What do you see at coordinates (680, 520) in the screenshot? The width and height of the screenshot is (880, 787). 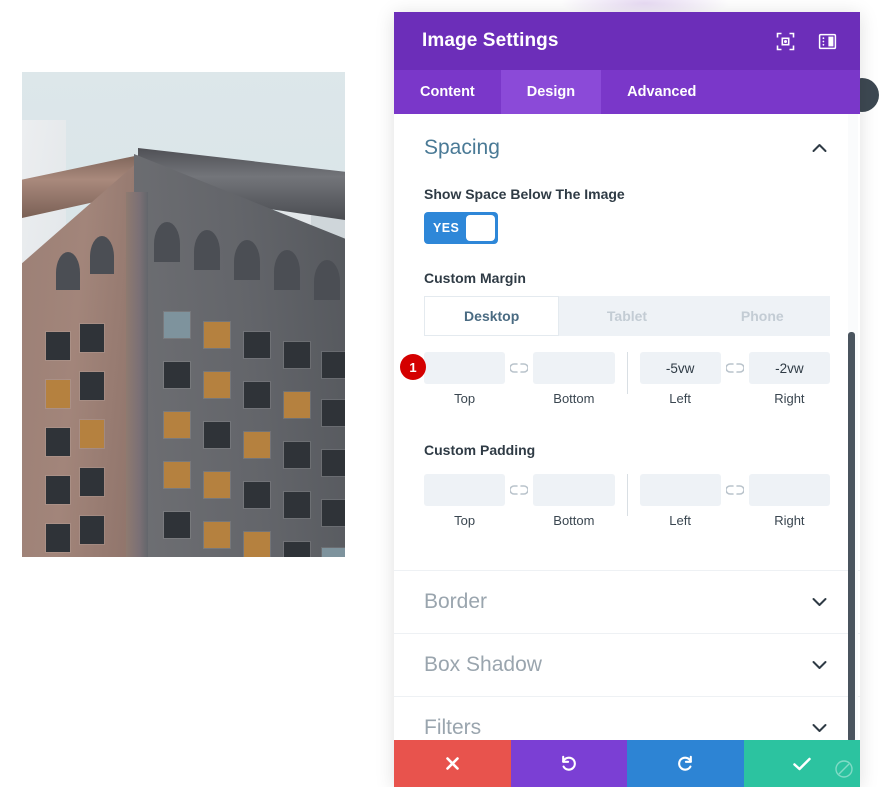 I see `padding-left-caption: Left` at bounding box center [680, 520].